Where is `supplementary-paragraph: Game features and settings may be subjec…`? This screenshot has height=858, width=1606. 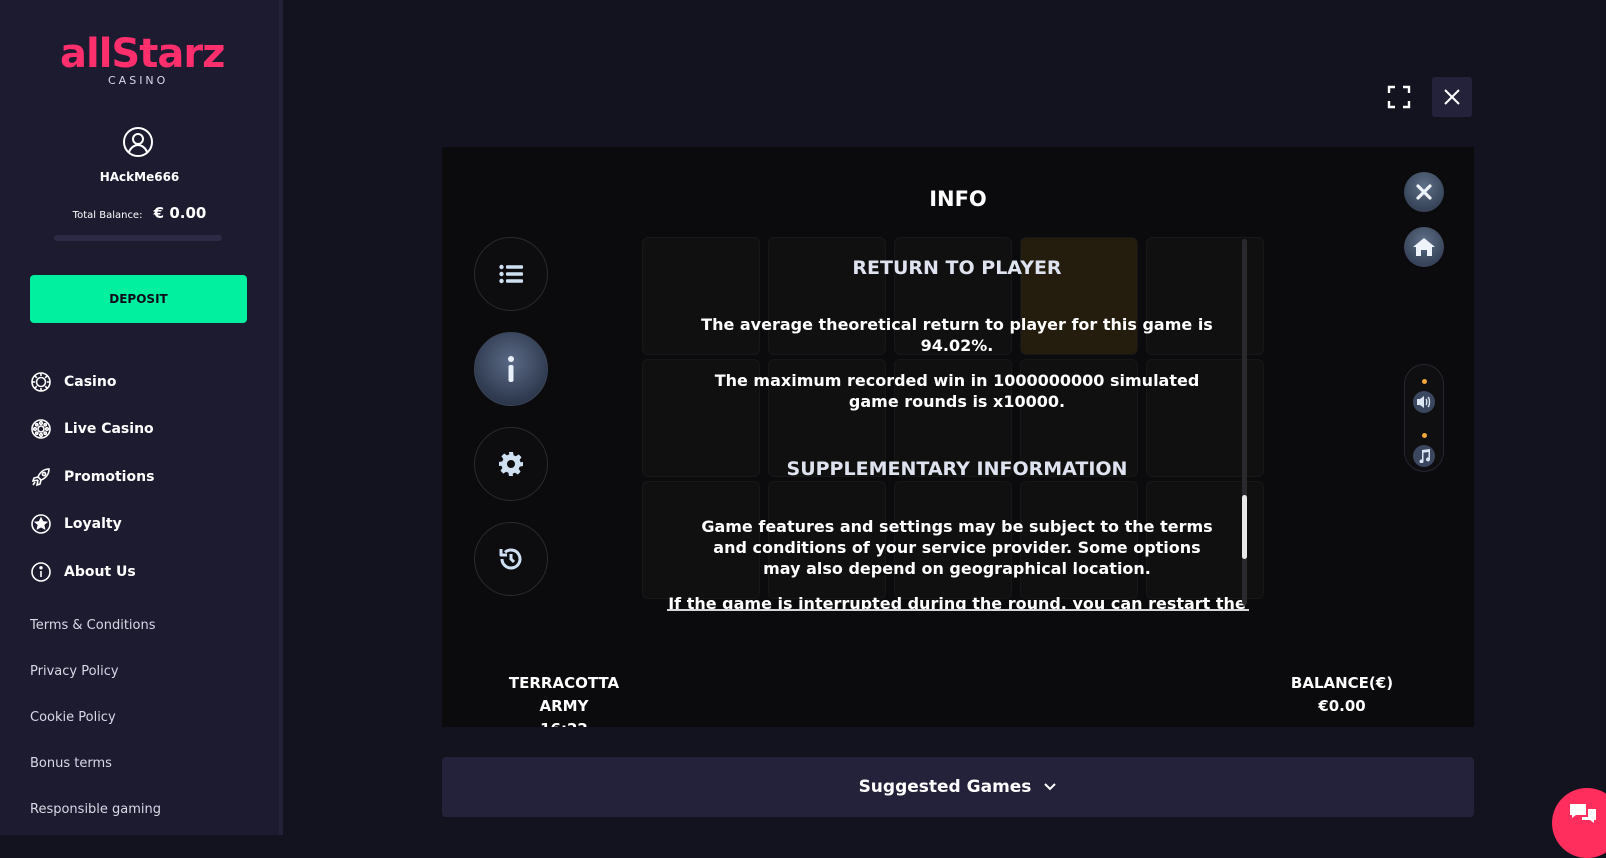
supplementary-paragraph: Game features and settings may be subjec… is located at coordinates (957, 547).